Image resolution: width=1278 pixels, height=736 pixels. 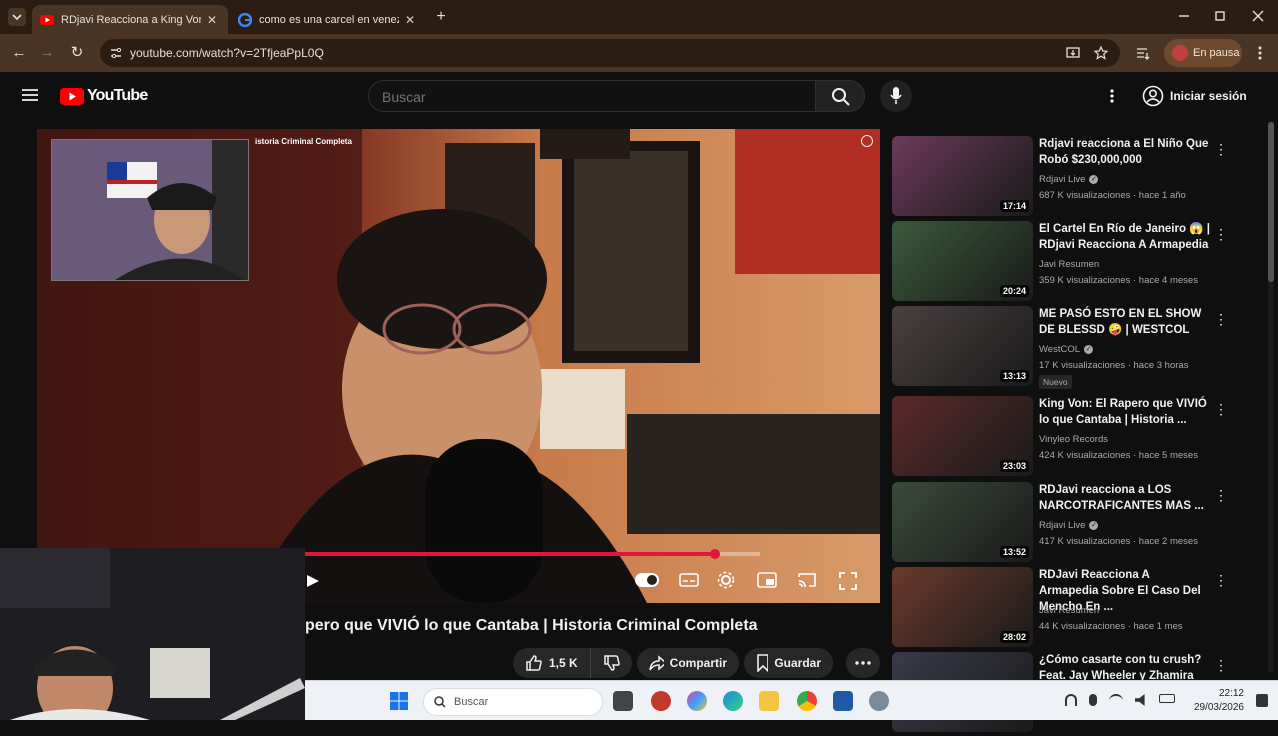 I want to click on cast-icon, so click(x=807, y=580).